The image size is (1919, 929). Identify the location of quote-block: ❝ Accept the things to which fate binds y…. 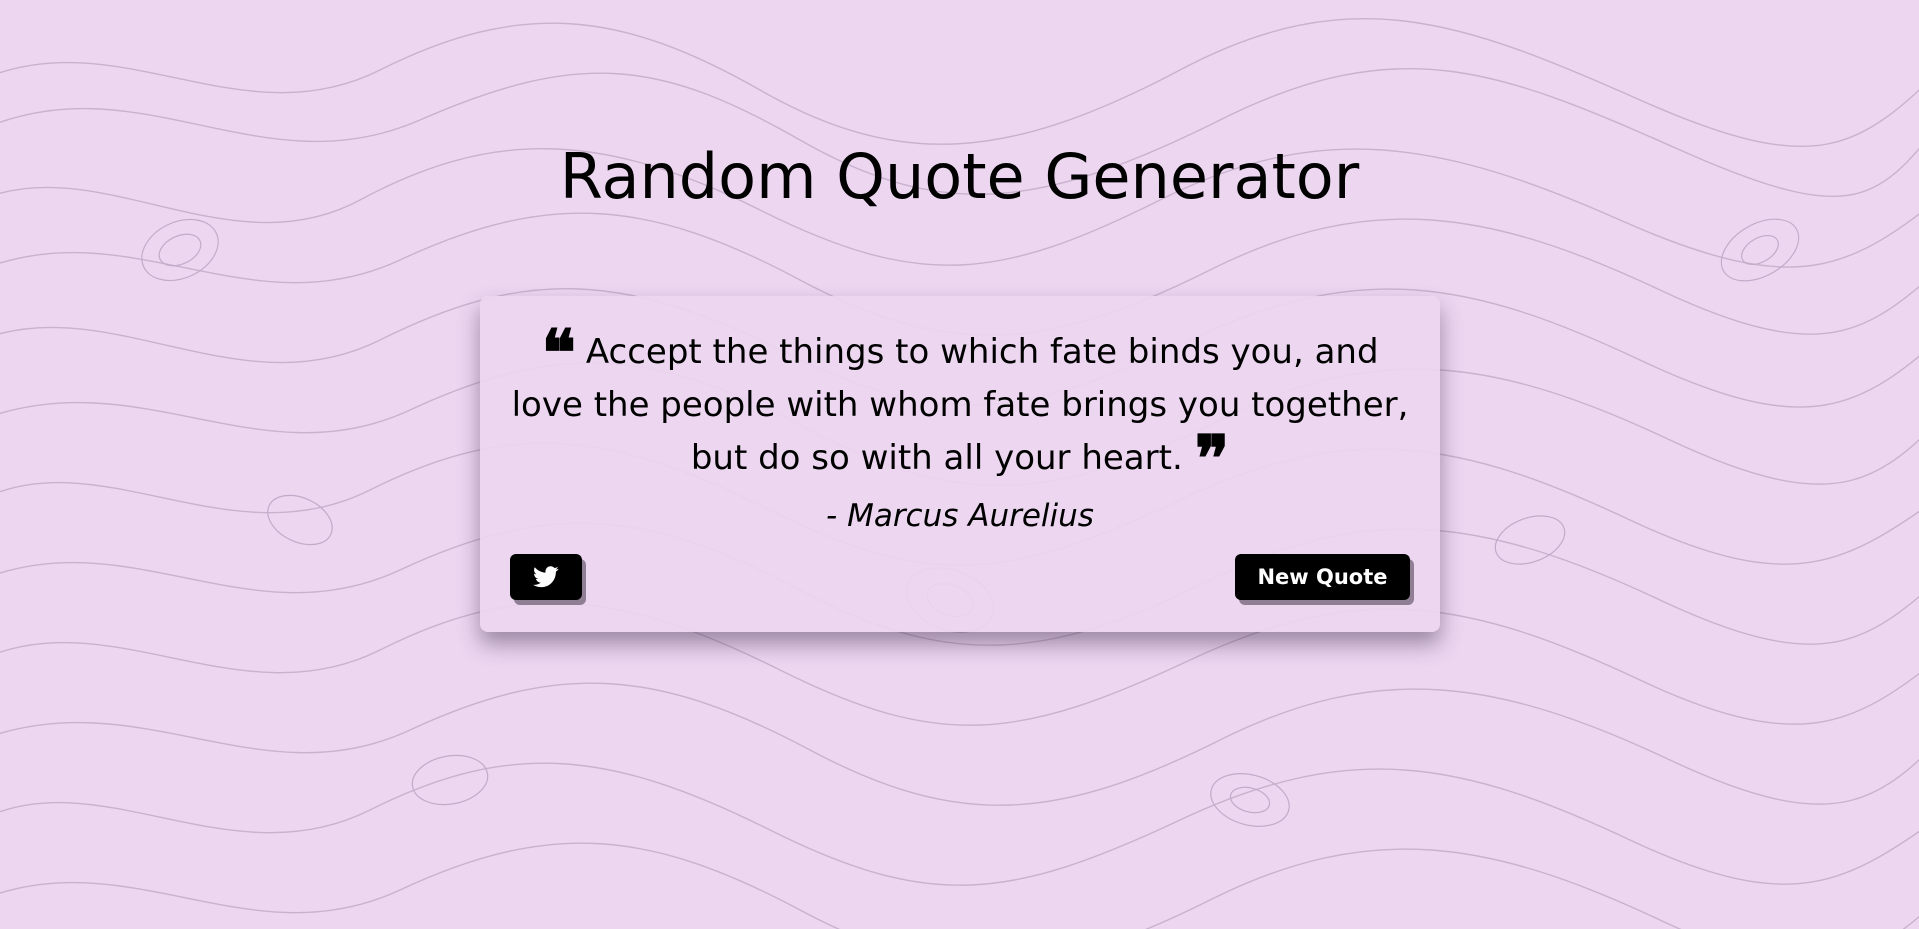
(960, 409).